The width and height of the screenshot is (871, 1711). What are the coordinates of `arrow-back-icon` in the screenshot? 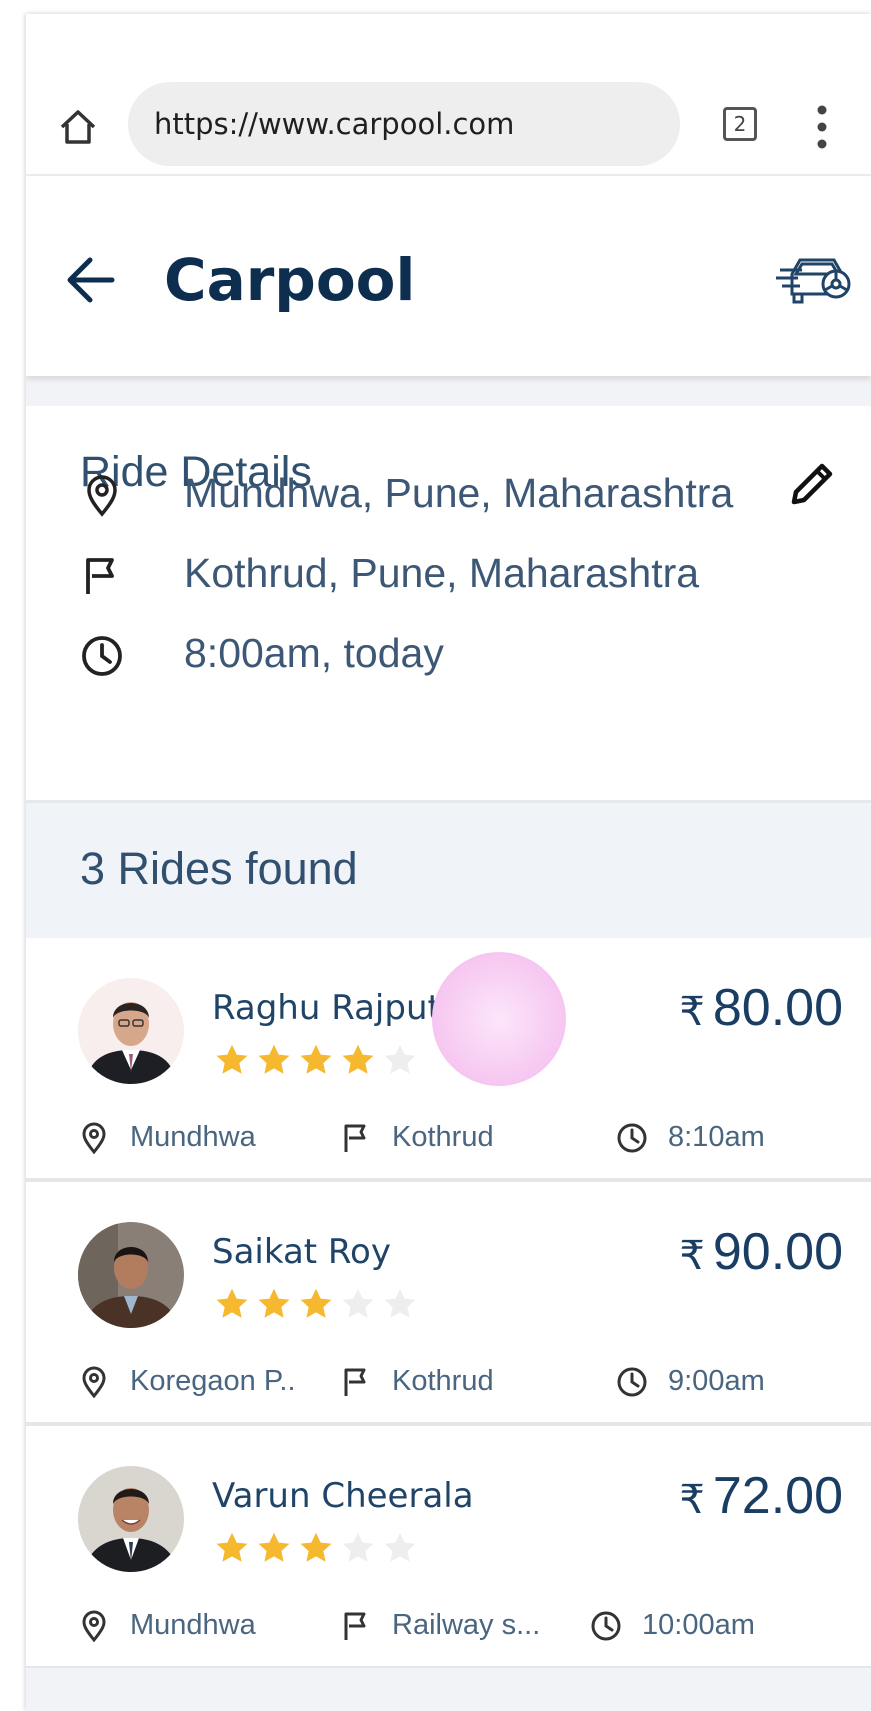 It's located at (90, 280).